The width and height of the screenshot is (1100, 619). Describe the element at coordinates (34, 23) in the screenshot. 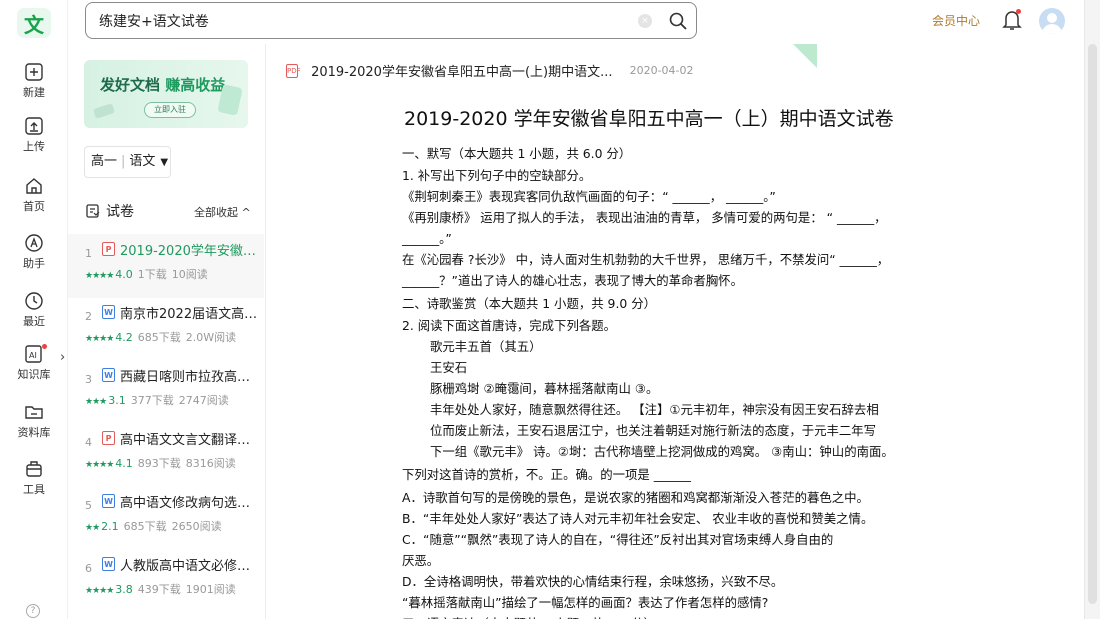

I see `app-logo: 文` at that location.